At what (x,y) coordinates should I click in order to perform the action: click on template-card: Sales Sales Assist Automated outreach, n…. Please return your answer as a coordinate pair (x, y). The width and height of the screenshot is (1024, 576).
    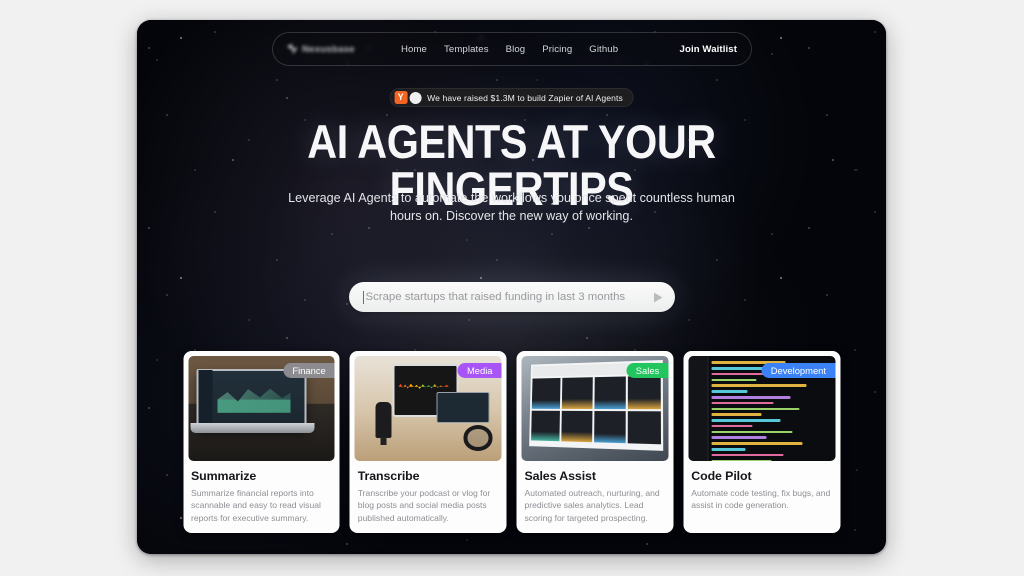
    Looking at the image, I should click on (595, 442).